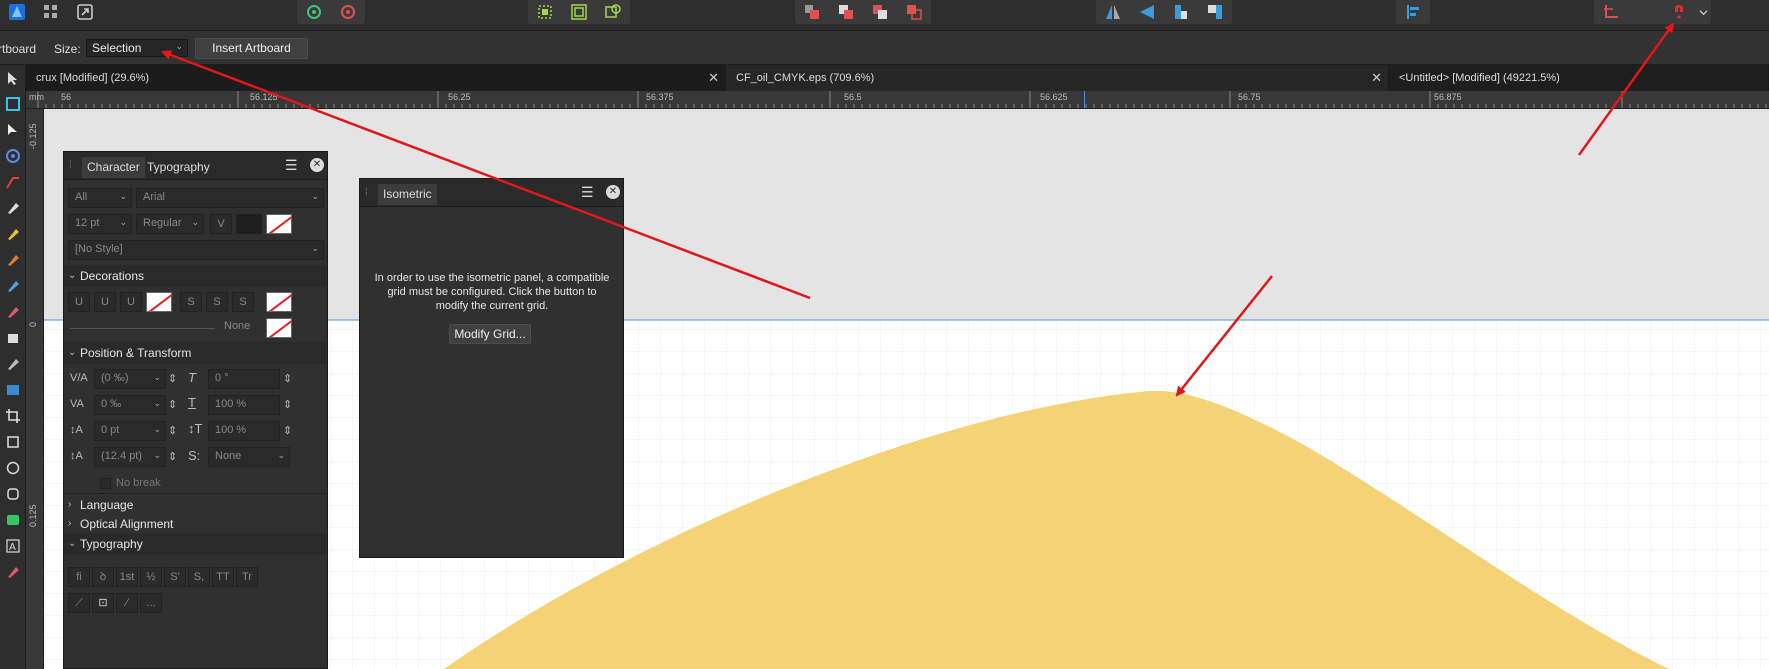 The width and height of the screenshot is (1769, 669). What do you see at coordinates (407, 194) in the screenshot?
I see `tab-isometric: Isometric` at bounding box center [407, 194].